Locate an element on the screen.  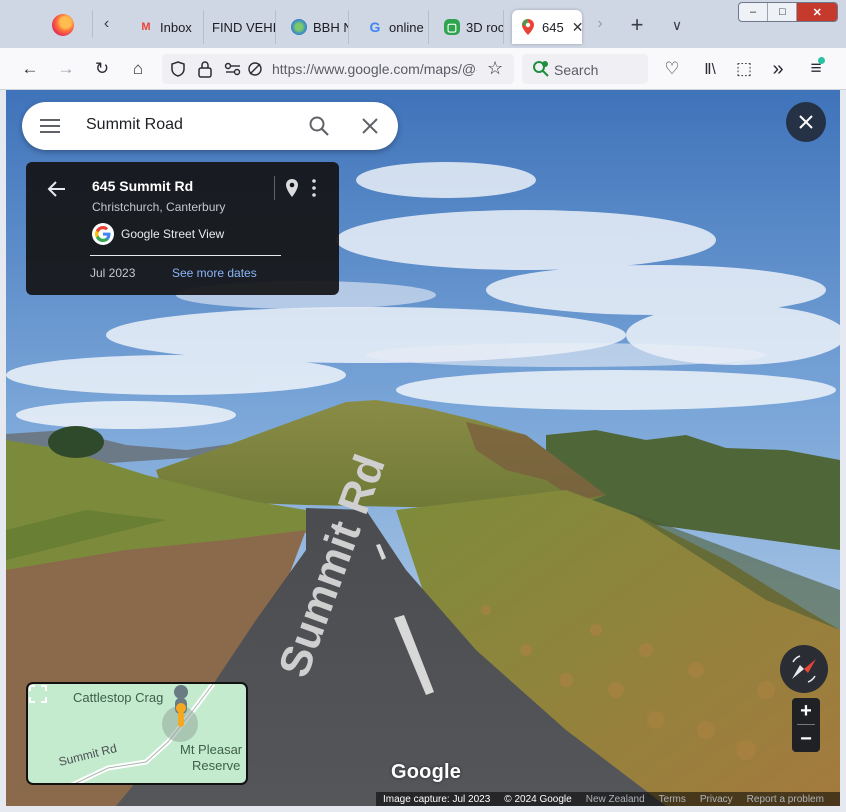
tab-online: G online is located at coordinates (394, 27).